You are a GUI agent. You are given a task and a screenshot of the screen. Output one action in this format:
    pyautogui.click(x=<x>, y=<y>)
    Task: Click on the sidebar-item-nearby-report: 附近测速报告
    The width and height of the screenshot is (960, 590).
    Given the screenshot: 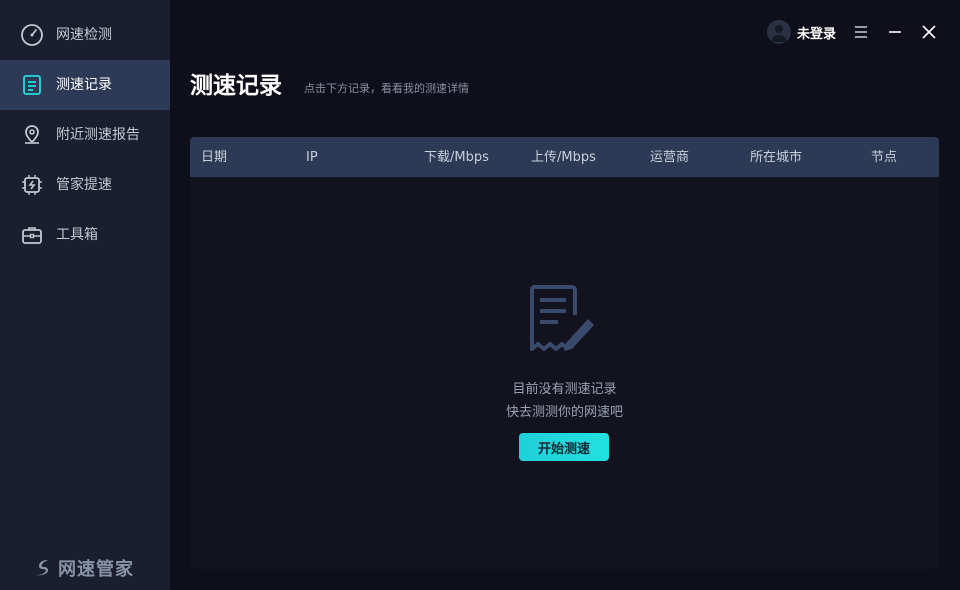 What is the action you would take?
    pyautogui.click(x=85, y=135)
    